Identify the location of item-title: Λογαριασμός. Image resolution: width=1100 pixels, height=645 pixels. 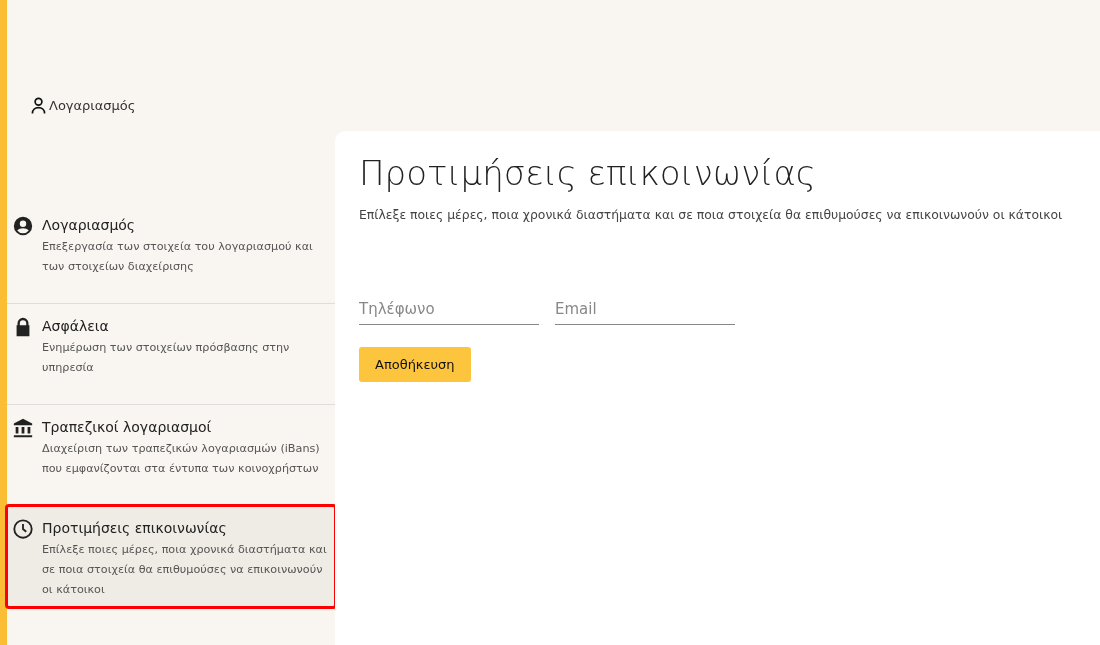
(89, 225).